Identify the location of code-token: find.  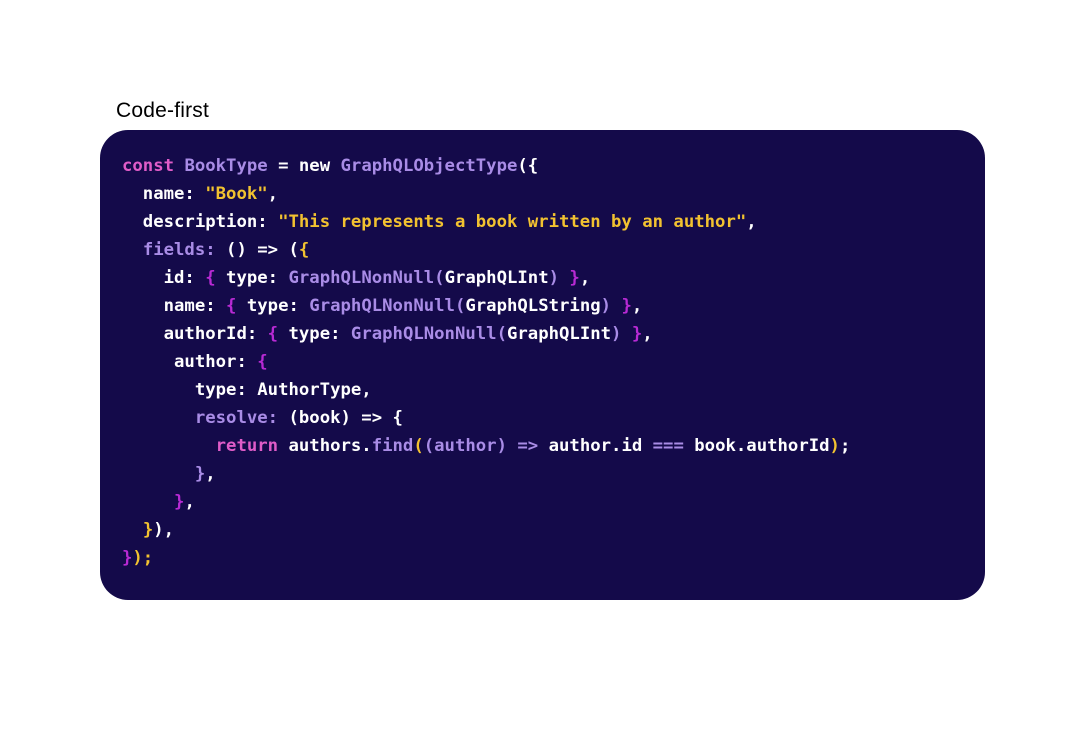
(392, 446).